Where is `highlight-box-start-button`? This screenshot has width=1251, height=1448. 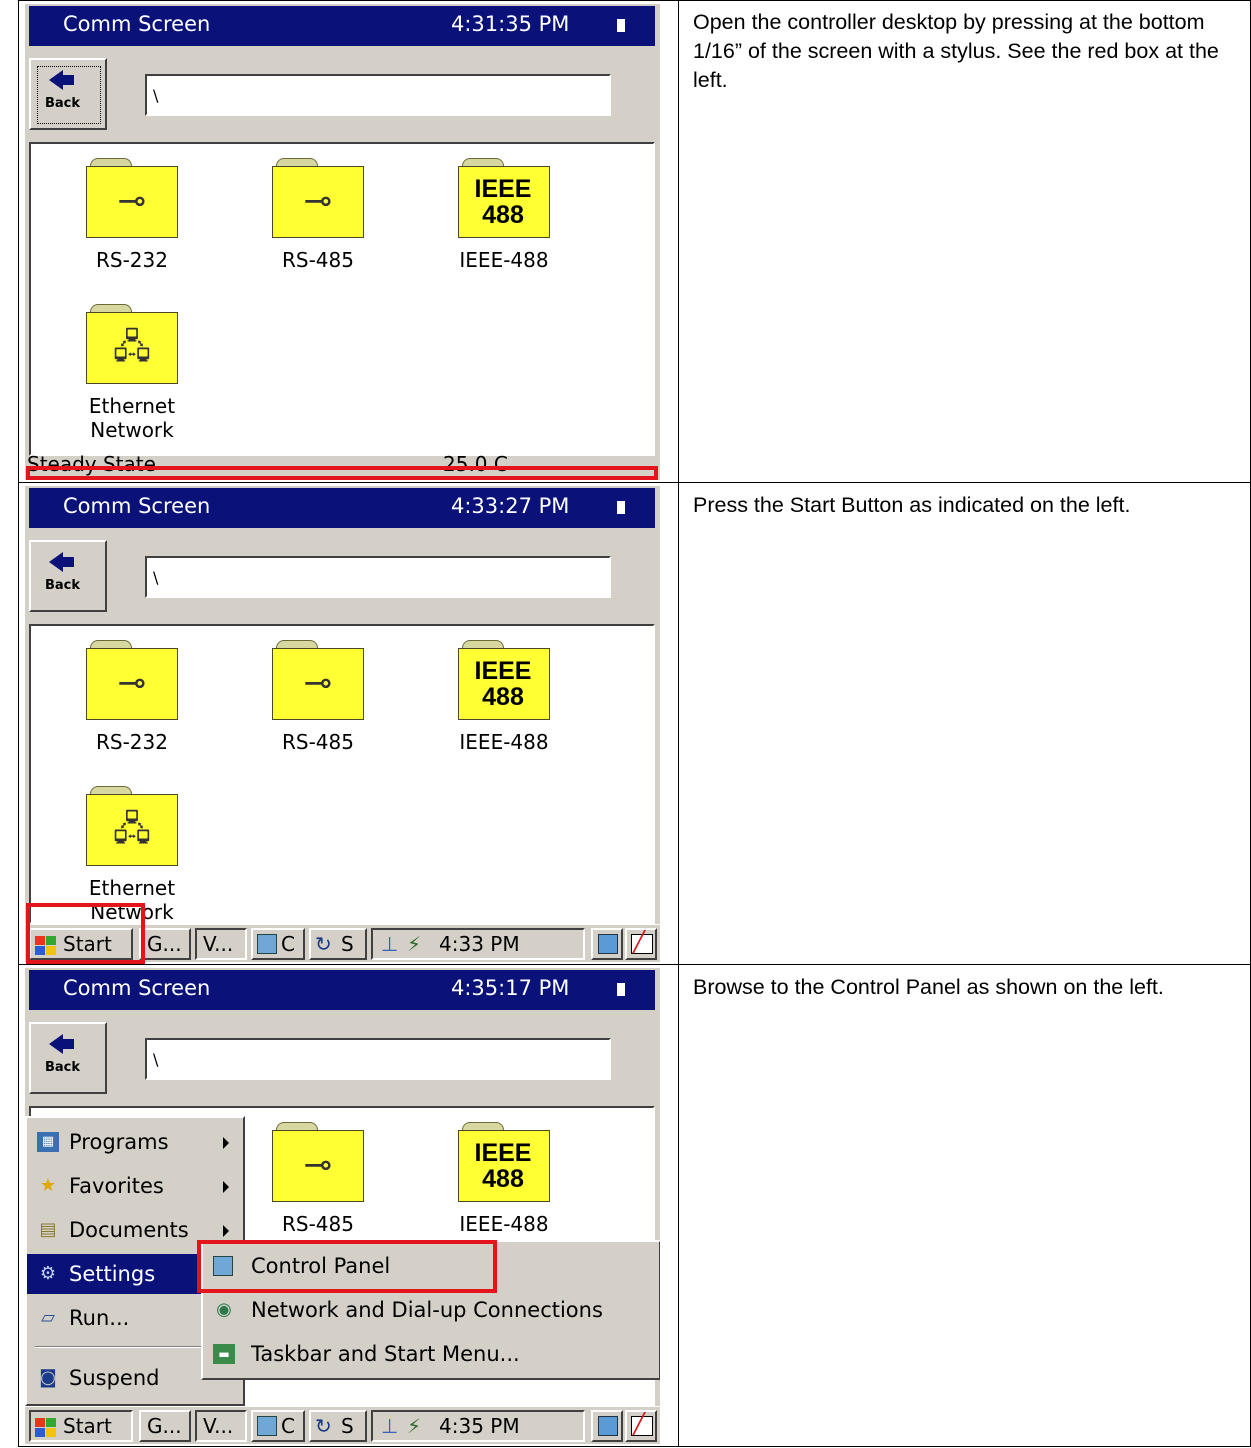
highlight-box-start-button is located at coordinates (85, 933).